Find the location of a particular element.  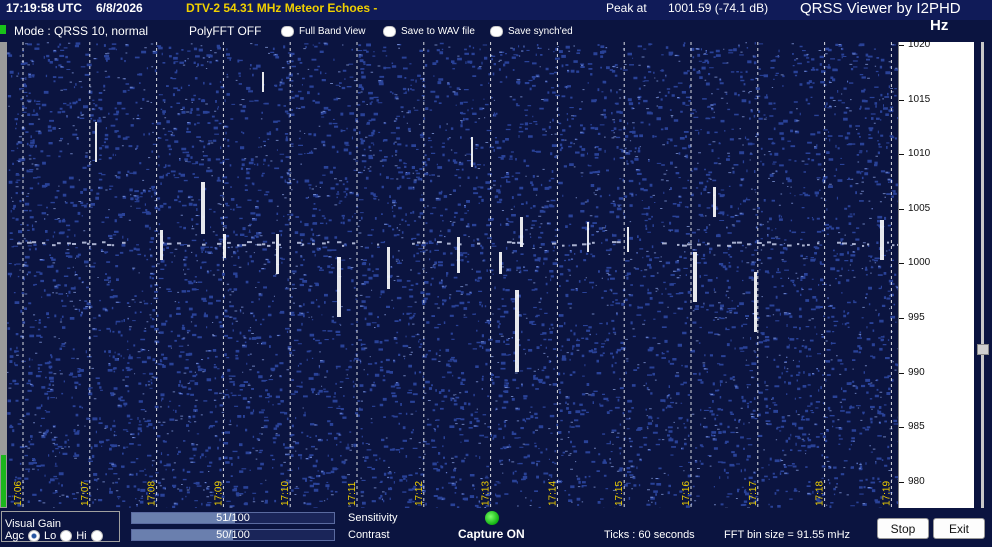

scroll-grip is located at coordinates (3, 481).